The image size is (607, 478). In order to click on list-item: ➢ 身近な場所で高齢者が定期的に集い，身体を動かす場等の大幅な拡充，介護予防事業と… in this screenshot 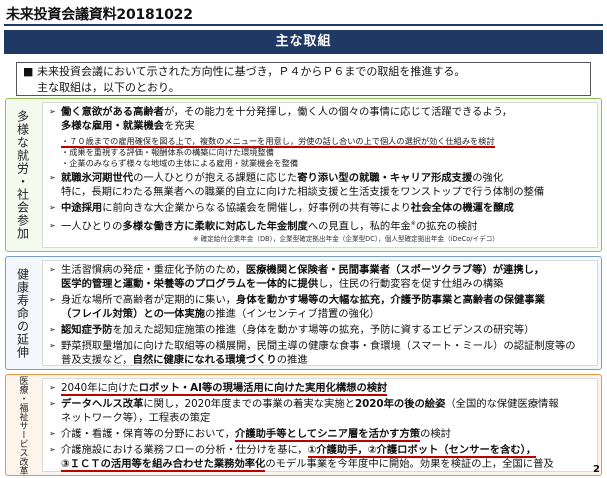, I will do `click(297, 300)`.